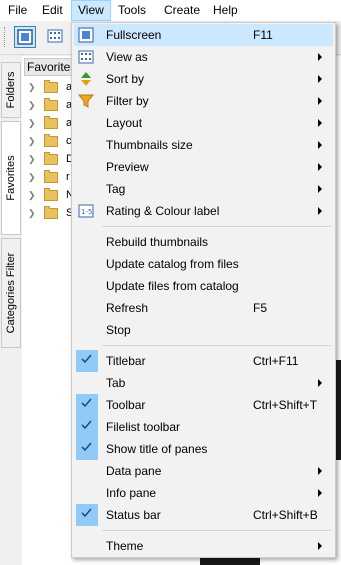  Describe the element at coordinates (133, 515) in the screenshot. I see `menu-item-label: Status bar` at that location.